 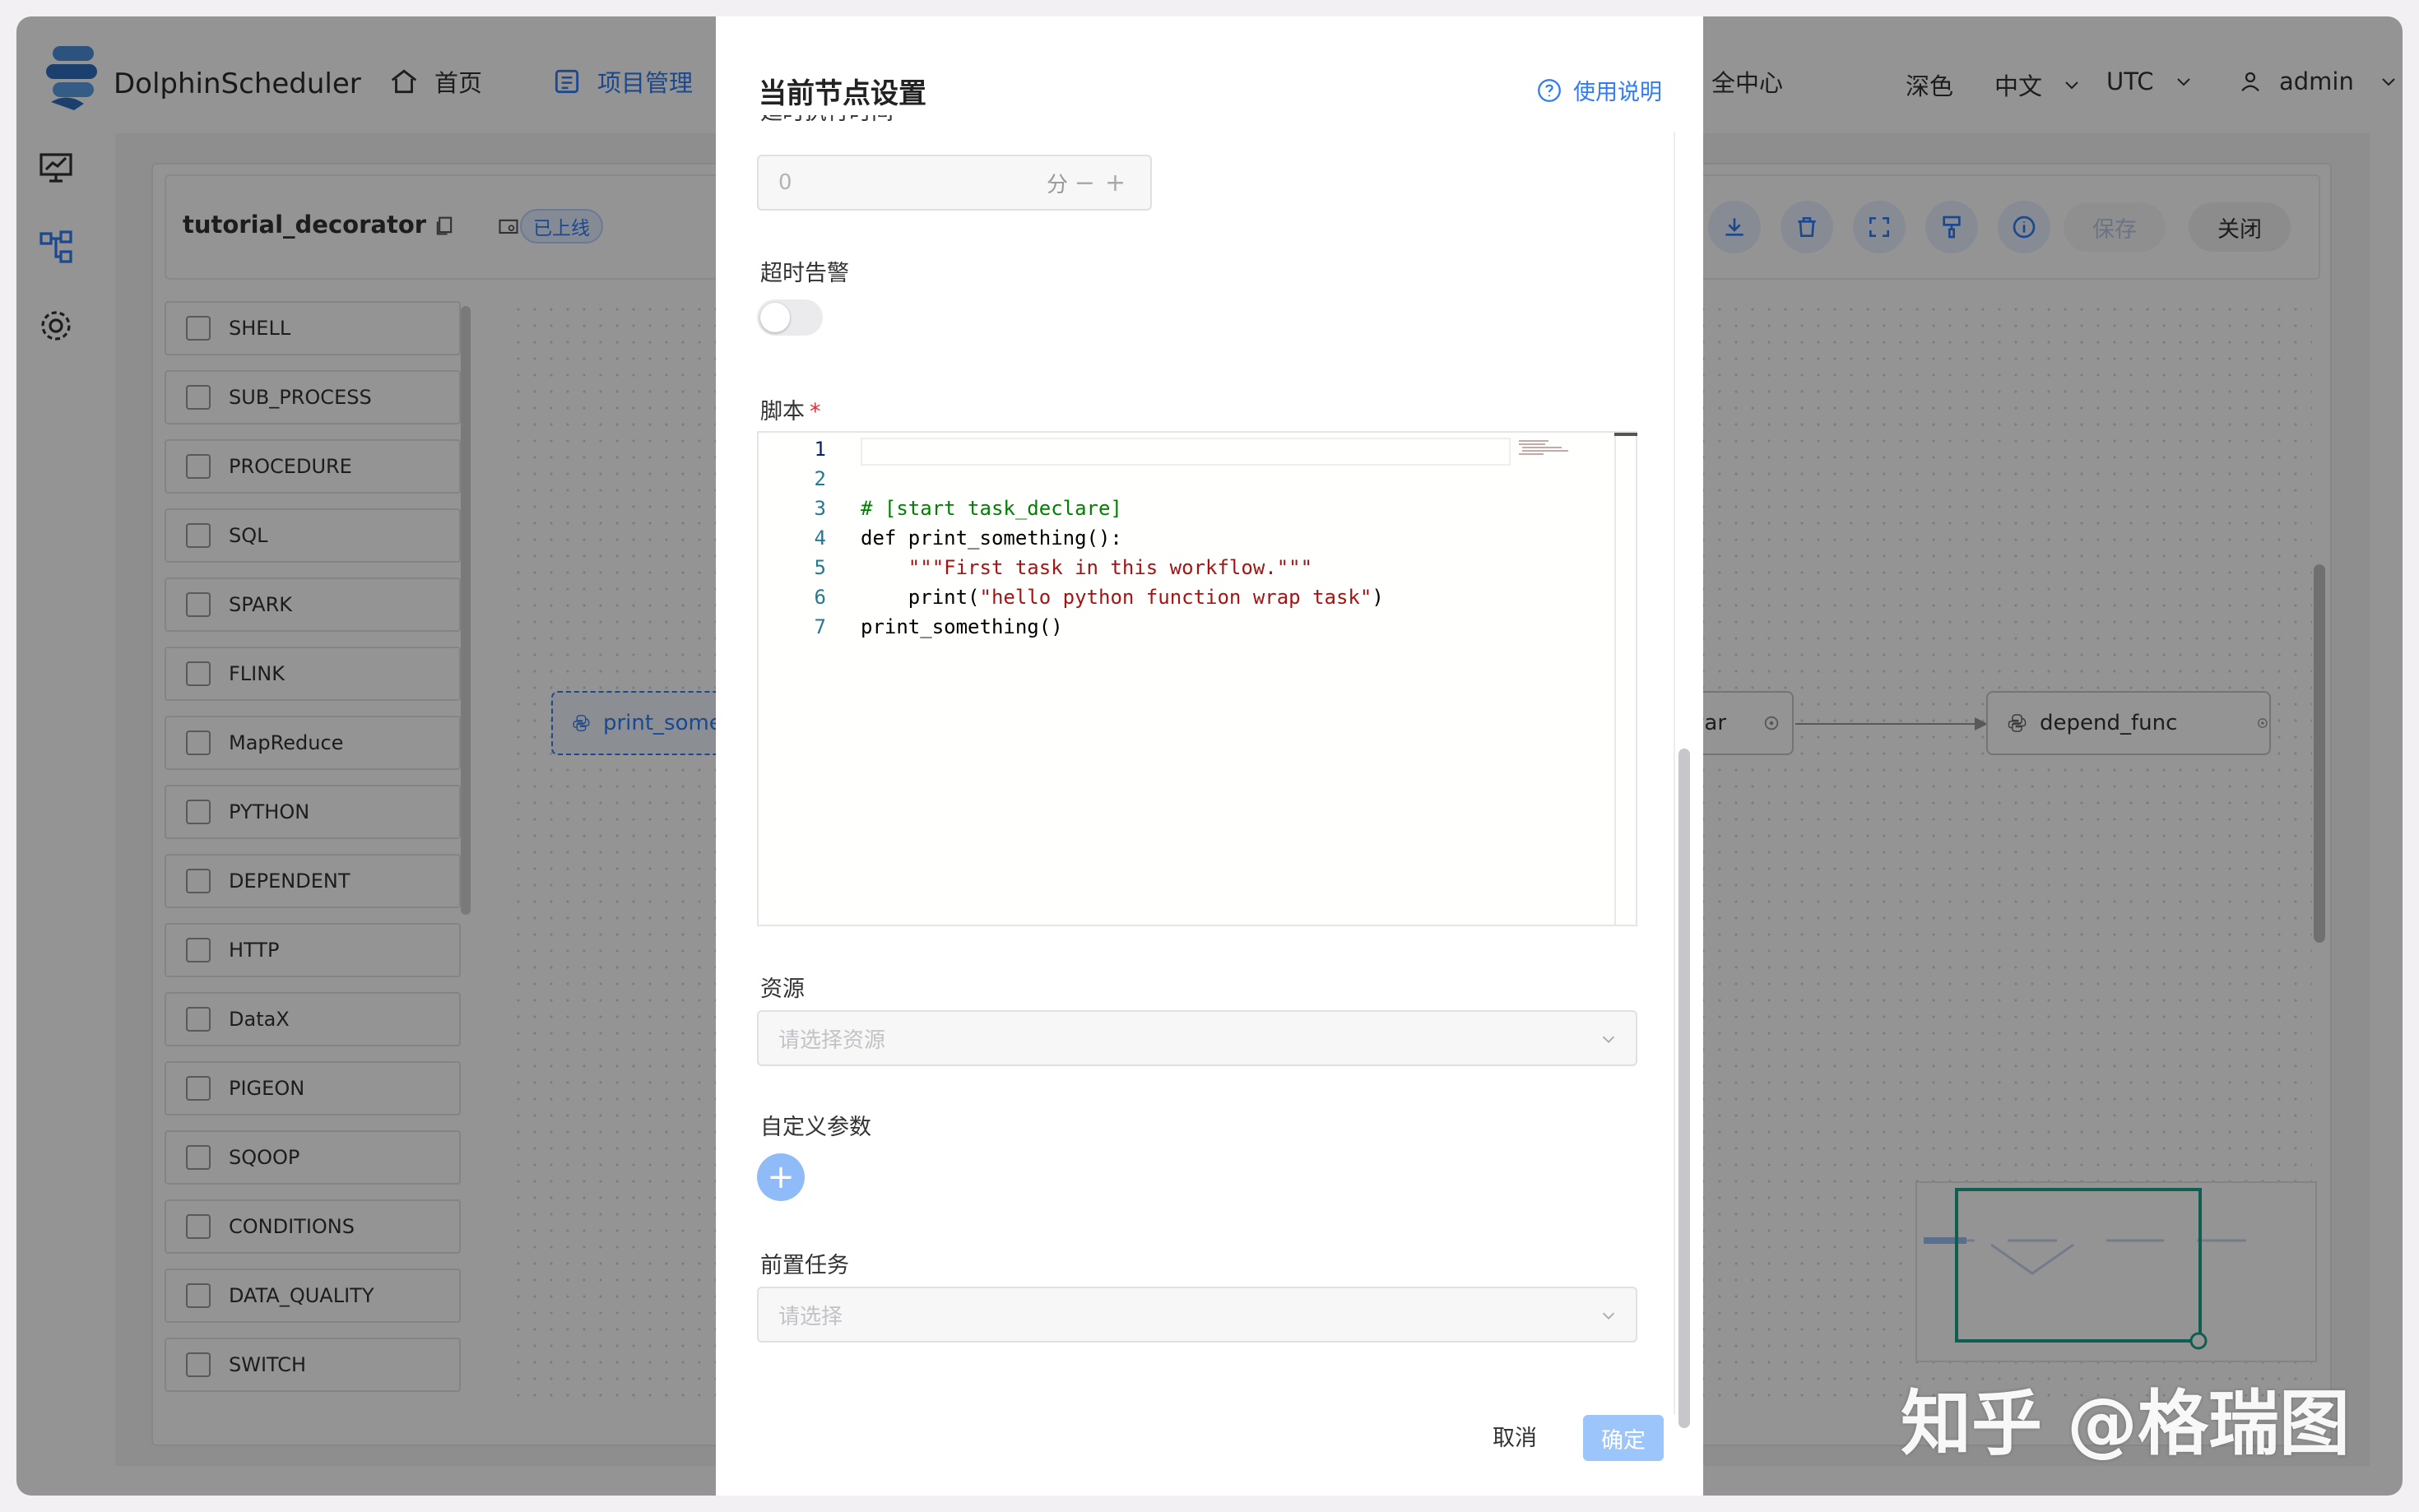 I want to click on modal-scrollbar, so click(x=1684, y=1088).